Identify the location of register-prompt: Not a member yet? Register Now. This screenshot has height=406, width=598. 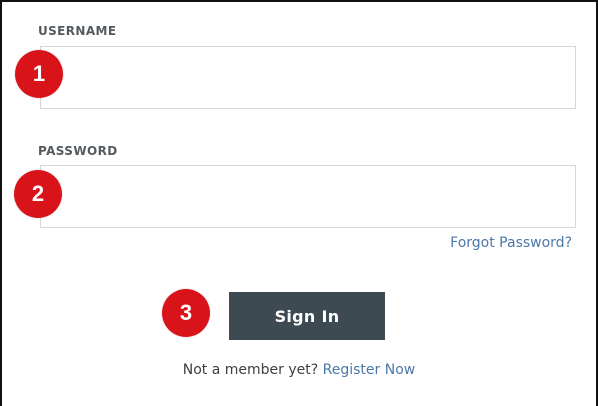
(299, 370).